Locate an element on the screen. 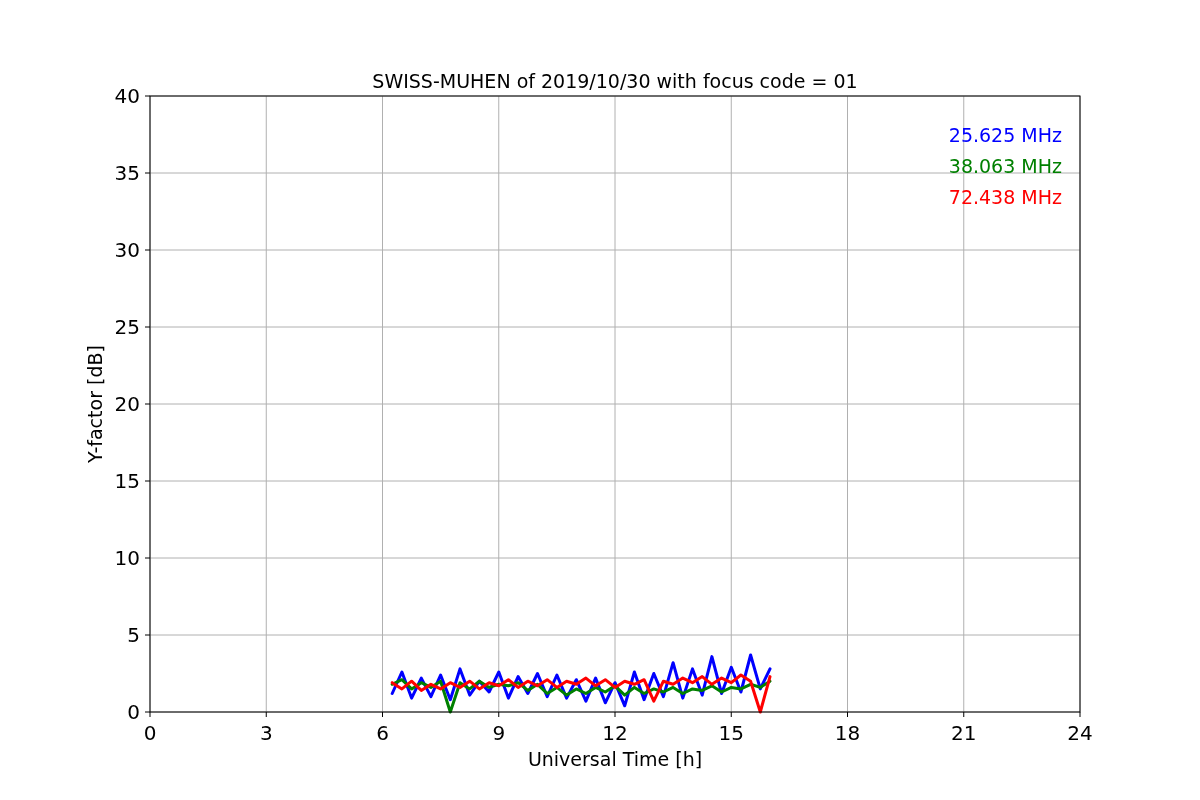 The image size is (1200, 800). y-tick-label: 10 is located at coordinates (127, 558).